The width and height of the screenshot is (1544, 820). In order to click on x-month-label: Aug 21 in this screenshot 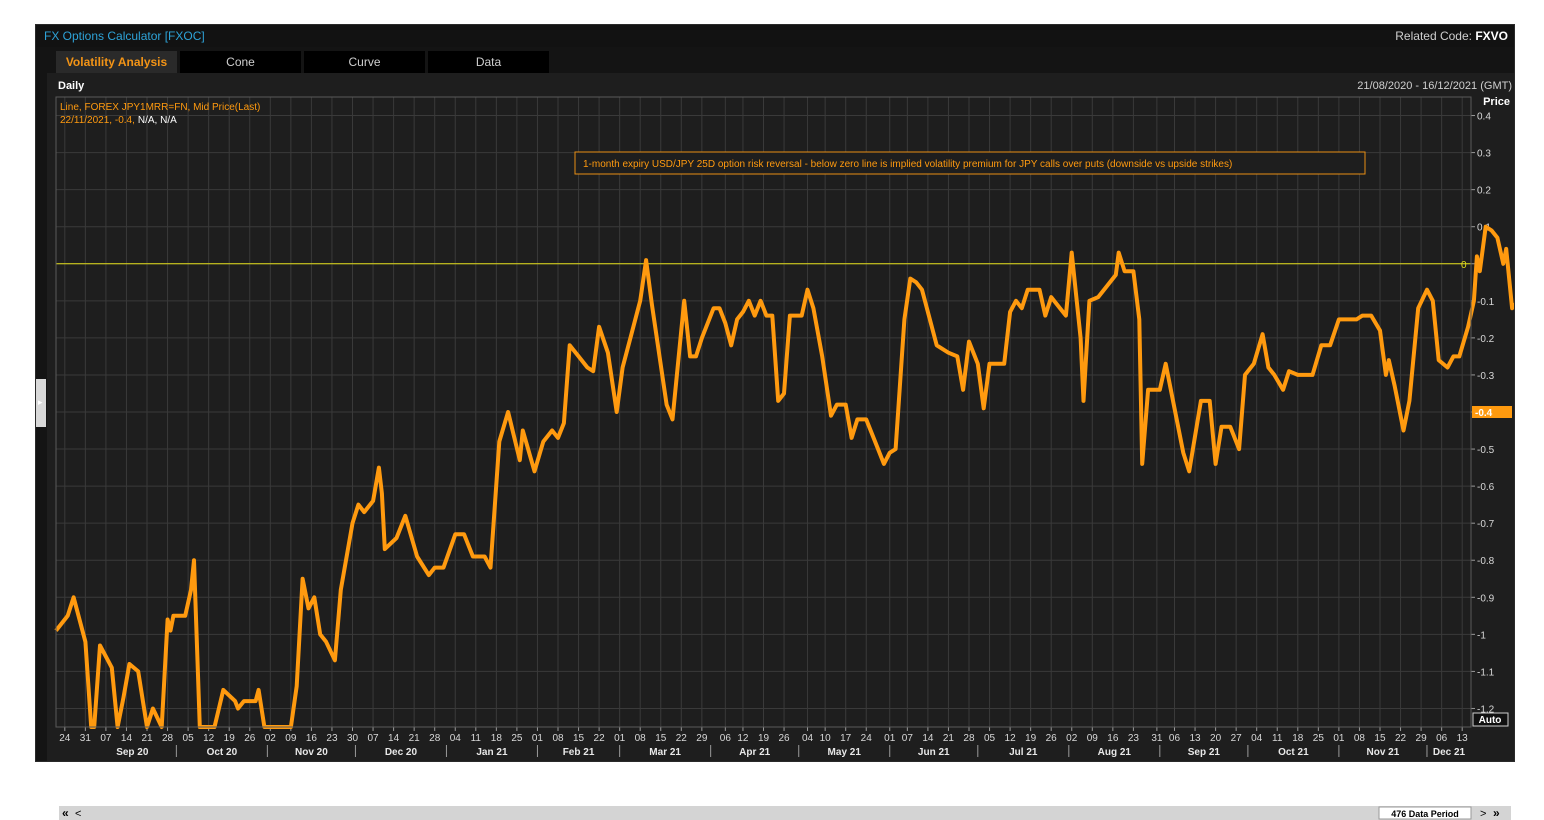, I will do `click(1115, 752)`.